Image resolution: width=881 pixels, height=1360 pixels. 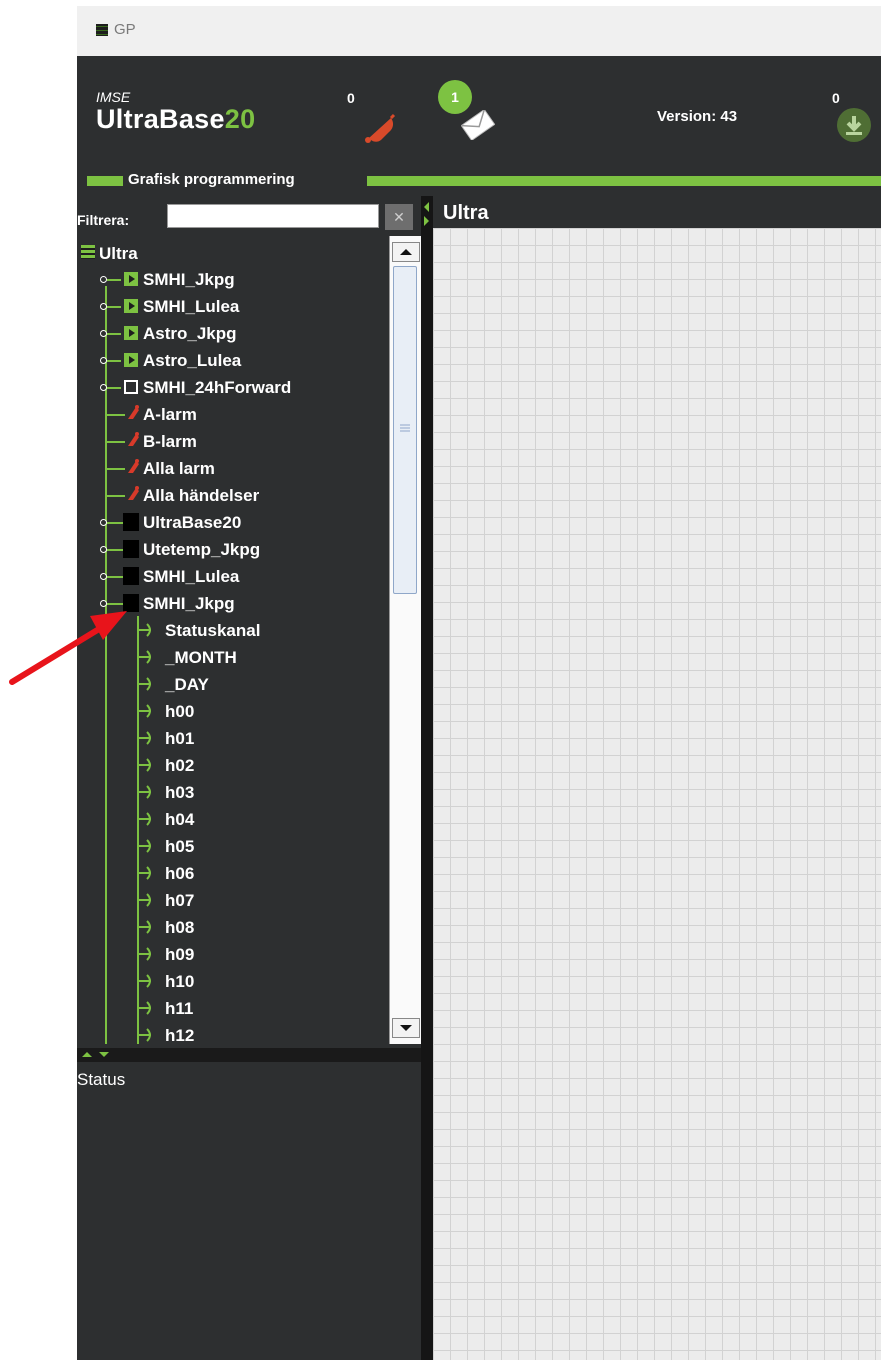 I want to click on panel-splitter, so click(x=249, y=1055).